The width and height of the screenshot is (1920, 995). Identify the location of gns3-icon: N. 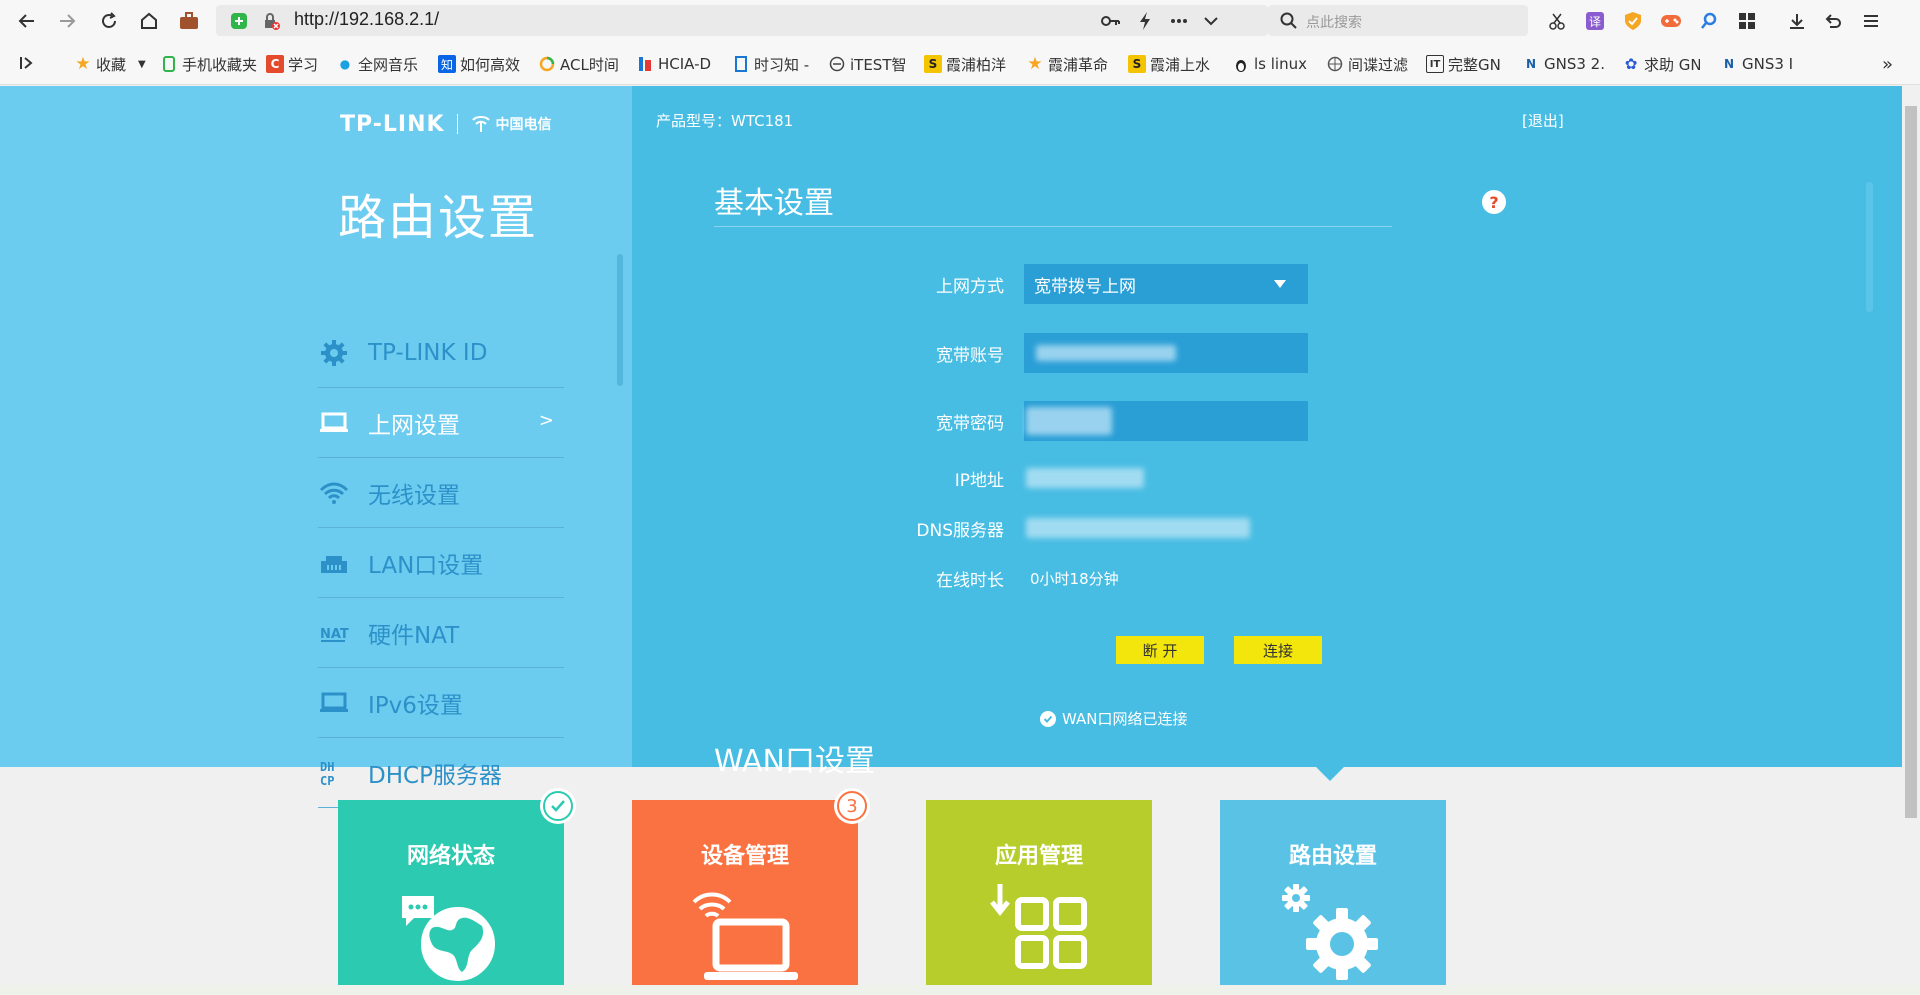
(1531, 64).